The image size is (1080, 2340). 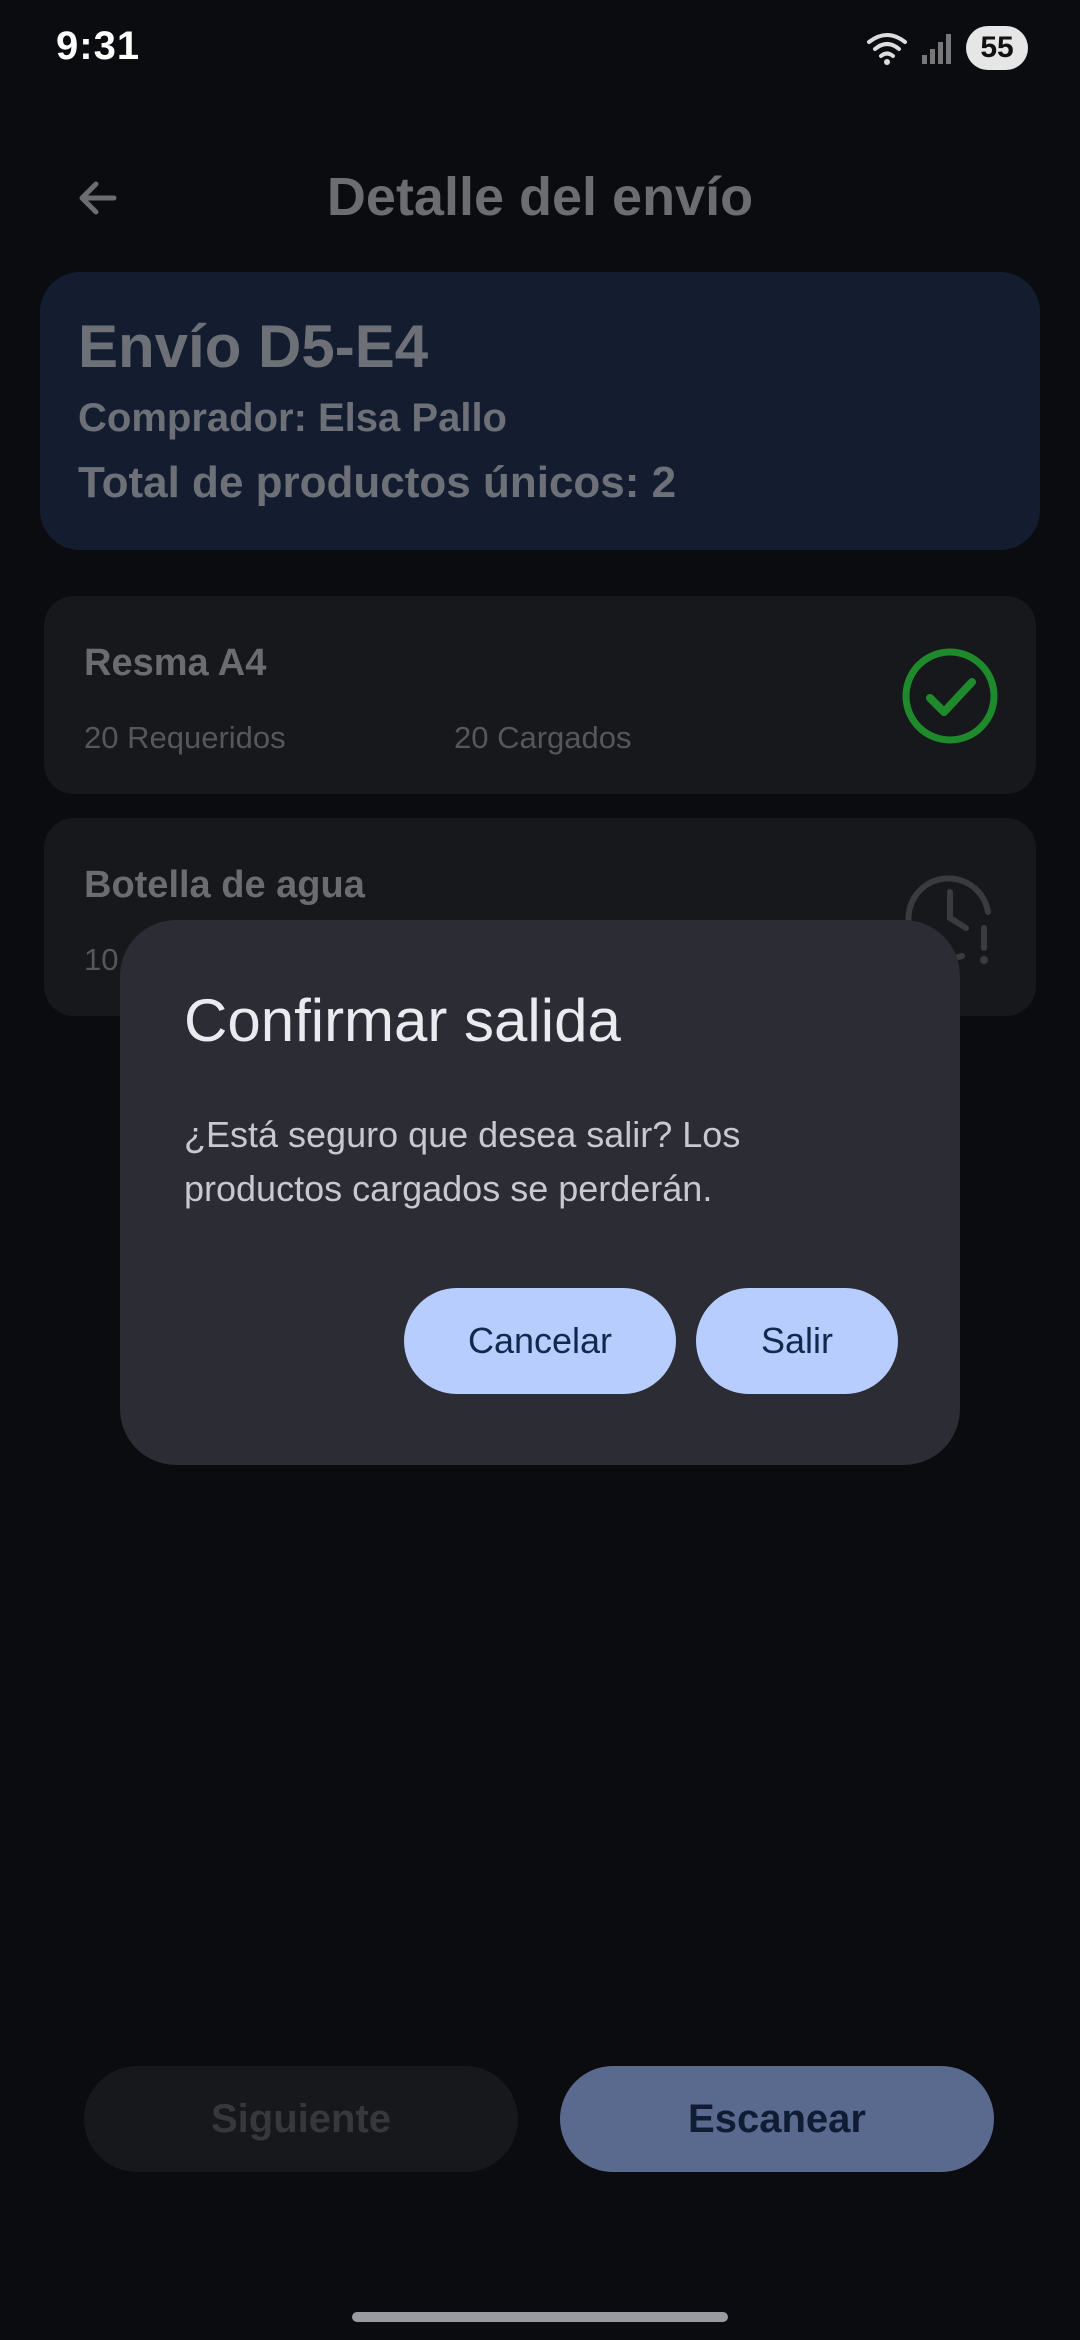 I want to click on scan-button: Escanear, so click(x=777, y=2119).